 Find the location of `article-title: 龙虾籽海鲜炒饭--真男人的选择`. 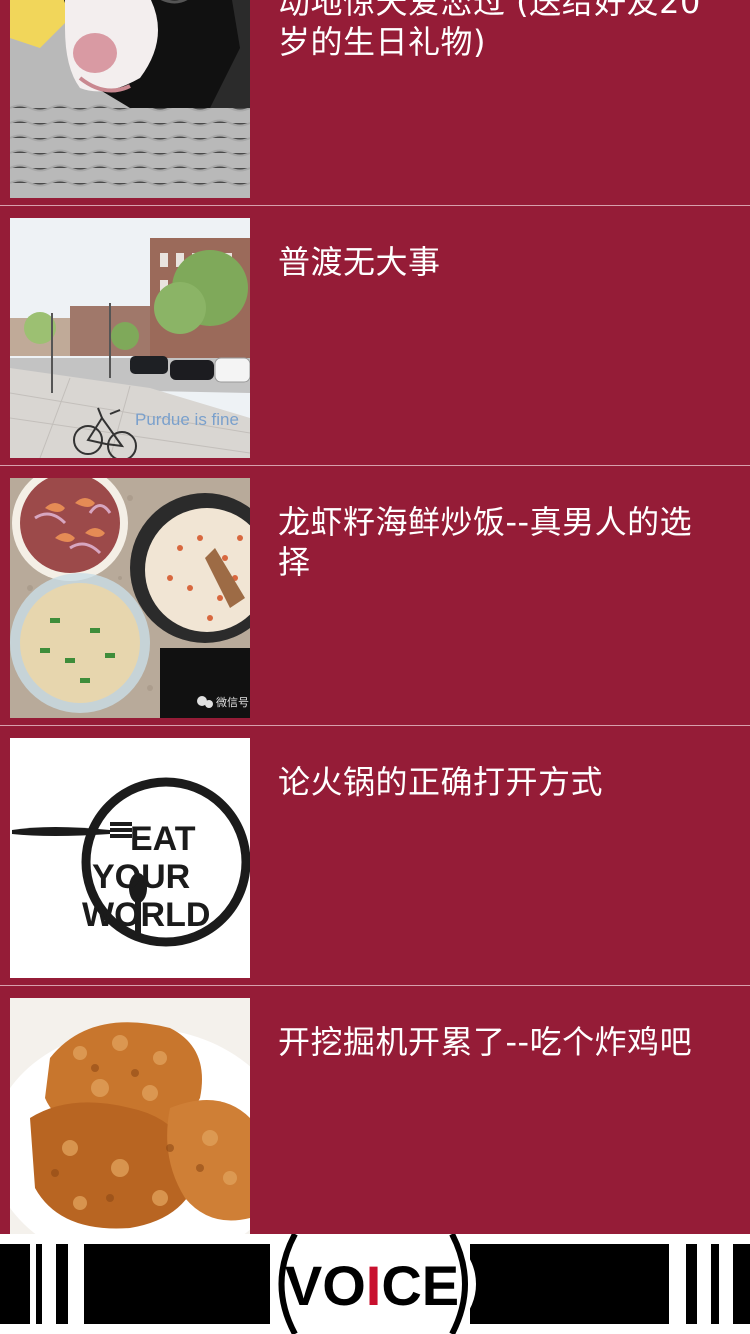

article-title: 龙虾籽海鲜炒饭--真男人的选择 is located at coordinates (485, 542).